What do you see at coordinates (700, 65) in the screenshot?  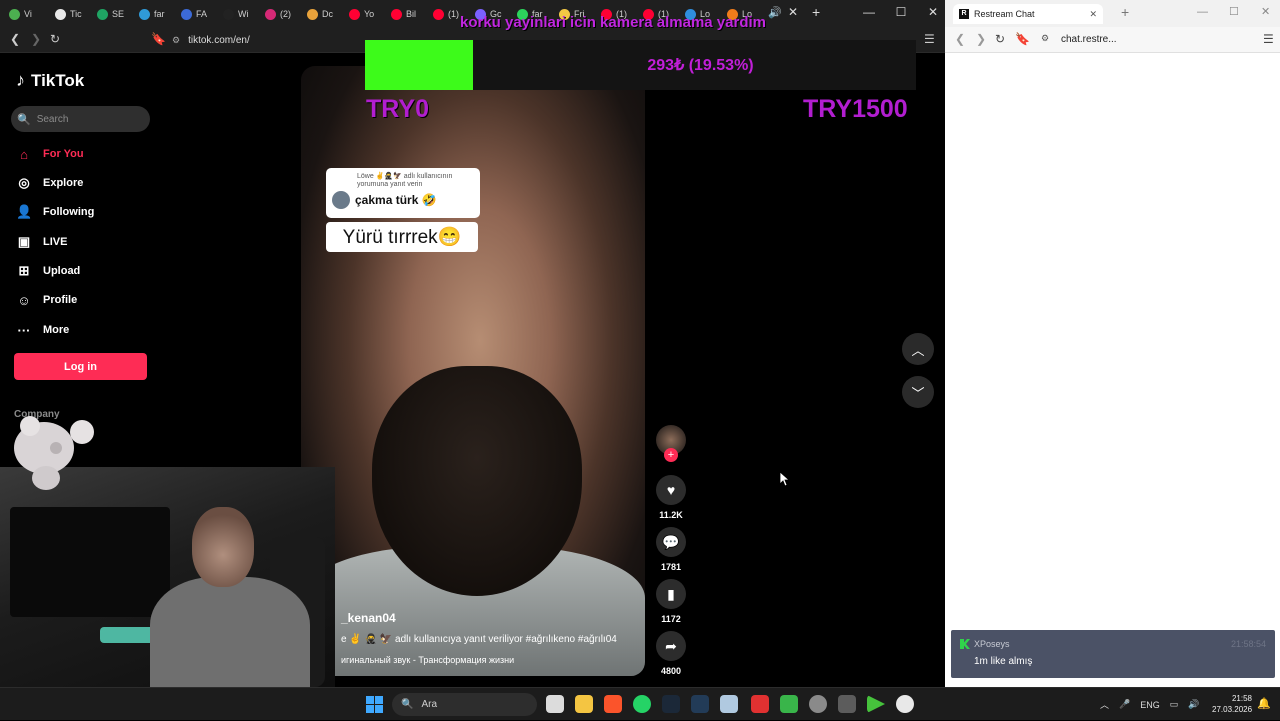 I see `donation-goal-amount: 293₺ (19.53%)` at bounding box center [700, 65].